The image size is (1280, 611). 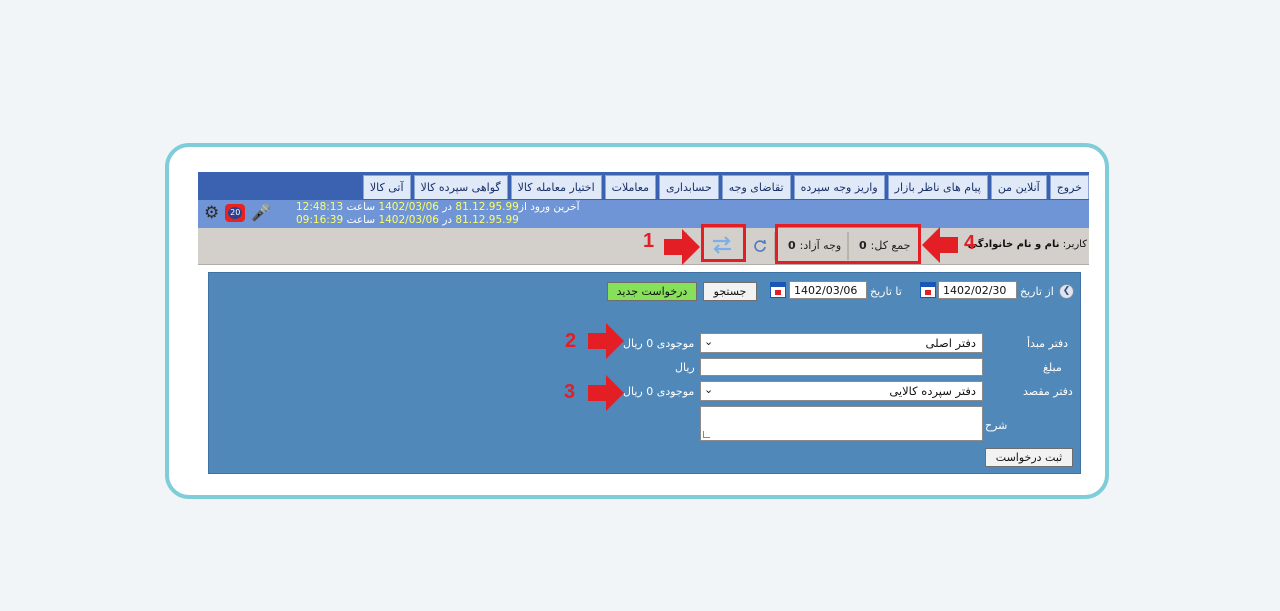 I want to click on notification-badge: 20, so click(x=235, y=213).